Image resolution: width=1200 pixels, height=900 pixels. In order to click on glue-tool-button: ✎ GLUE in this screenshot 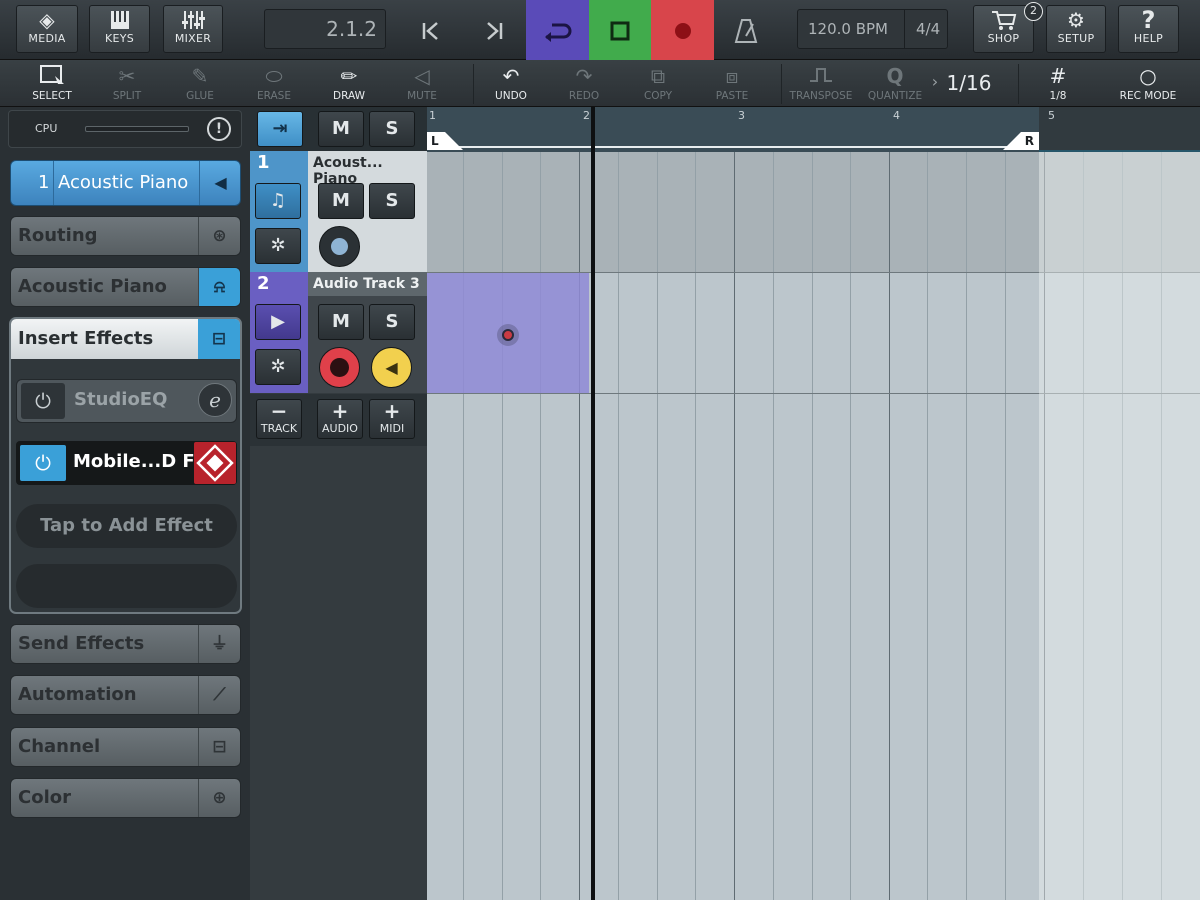, I will do `click(200, 83)`.